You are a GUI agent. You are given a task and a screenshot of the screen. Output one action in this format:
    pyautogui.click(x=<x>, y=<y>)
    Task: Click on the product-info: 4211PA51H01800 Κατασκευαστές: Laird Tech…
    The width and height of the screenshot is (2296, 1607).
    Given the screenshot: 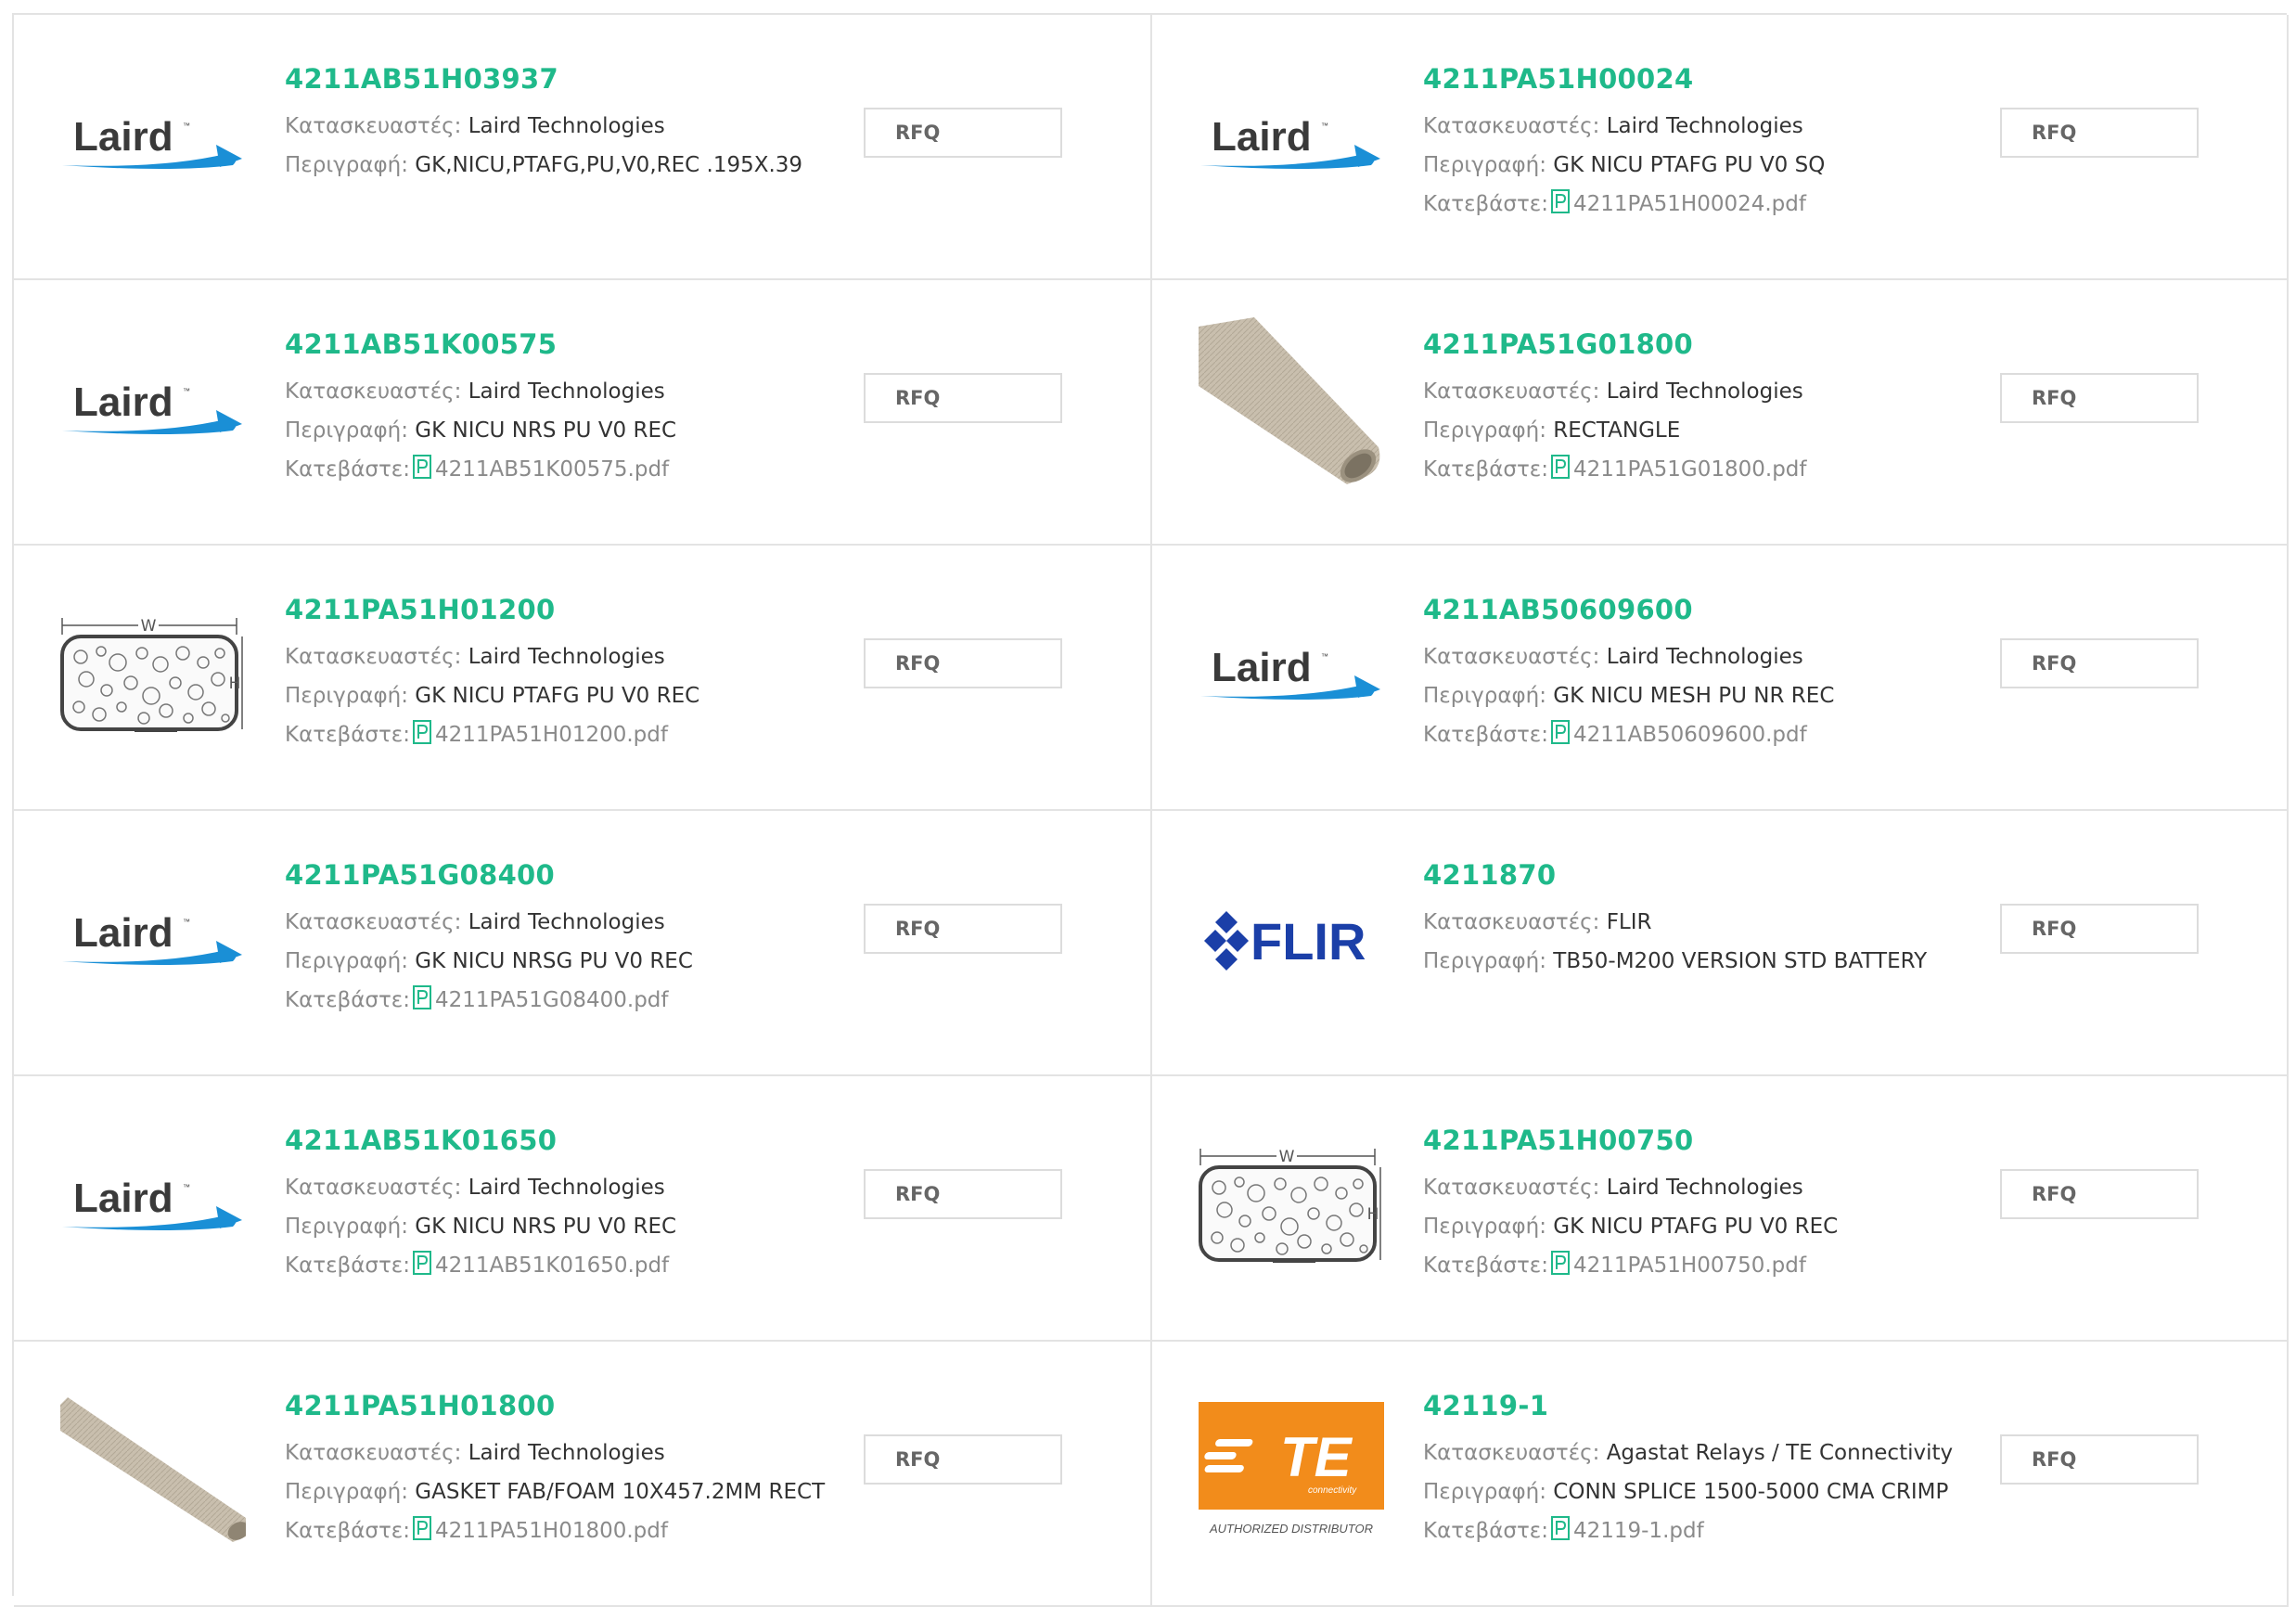 What is the action you would take?
    pyautogui.click(x=563, y=1471)
    